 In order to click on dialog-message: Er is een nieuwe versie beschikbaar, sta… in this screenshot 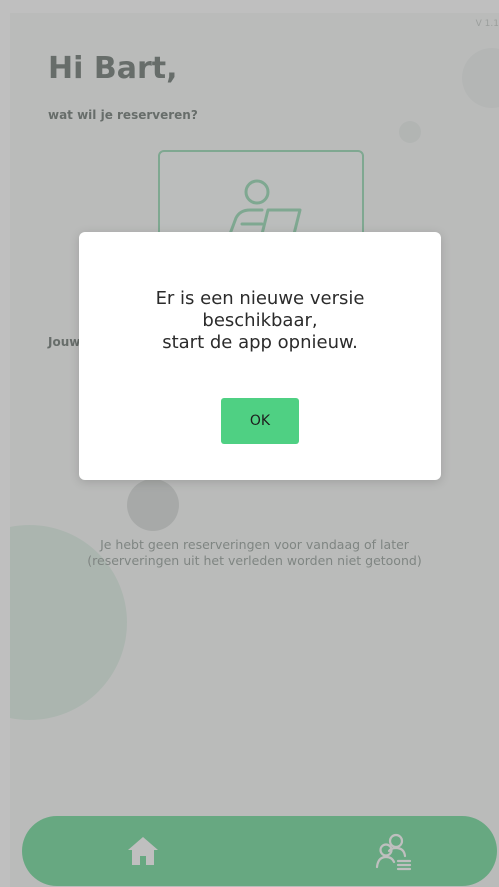, I will do `click(260, 321)`.